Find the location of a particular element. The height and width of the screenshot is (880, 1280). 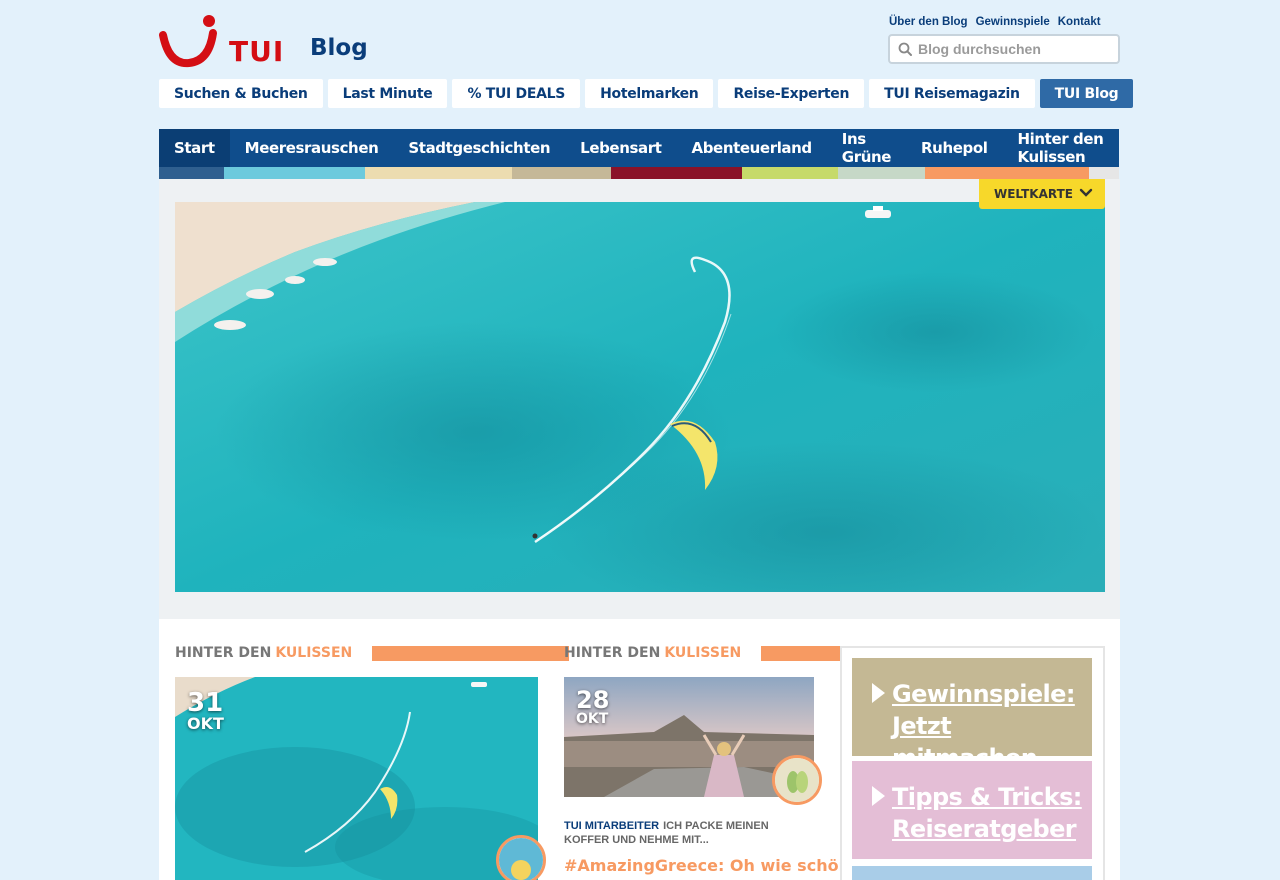

search-input is located at coordinates (1013, 49).